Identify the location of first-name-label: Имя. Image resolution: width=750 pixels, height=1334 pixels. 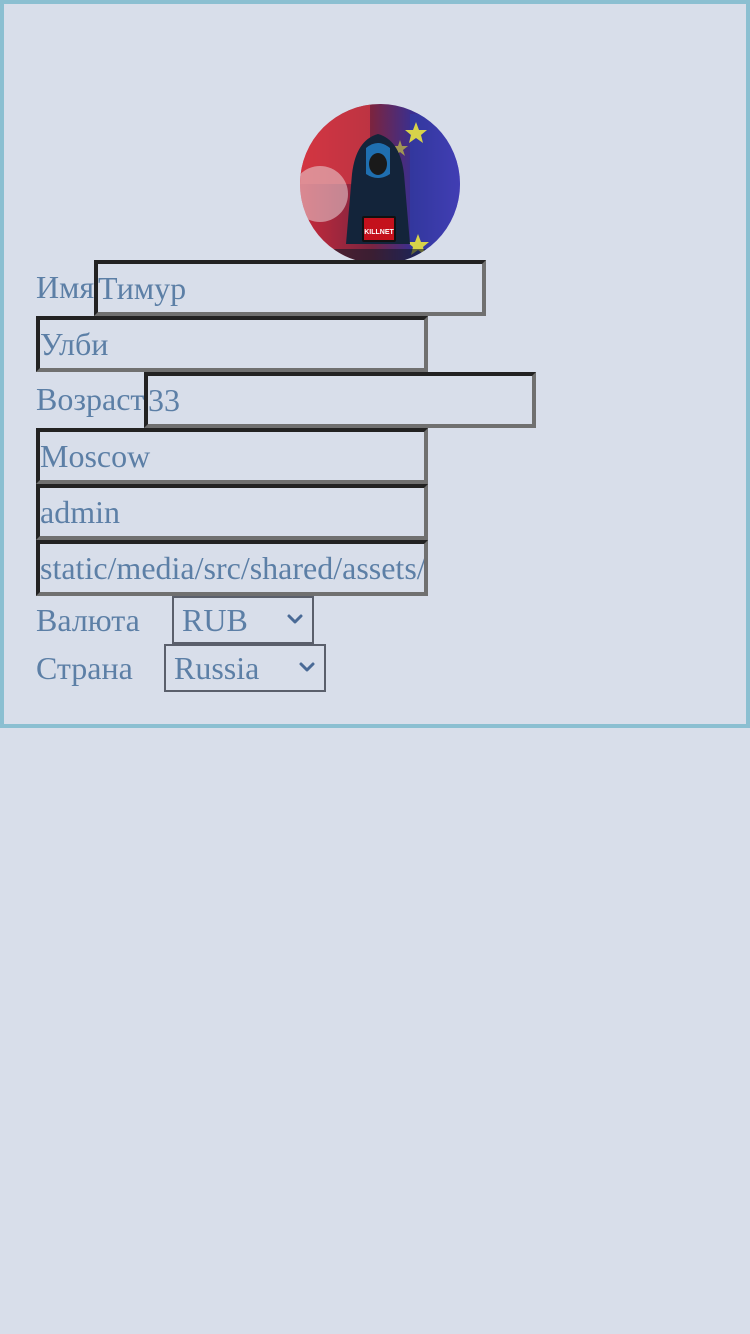
(65, 287).